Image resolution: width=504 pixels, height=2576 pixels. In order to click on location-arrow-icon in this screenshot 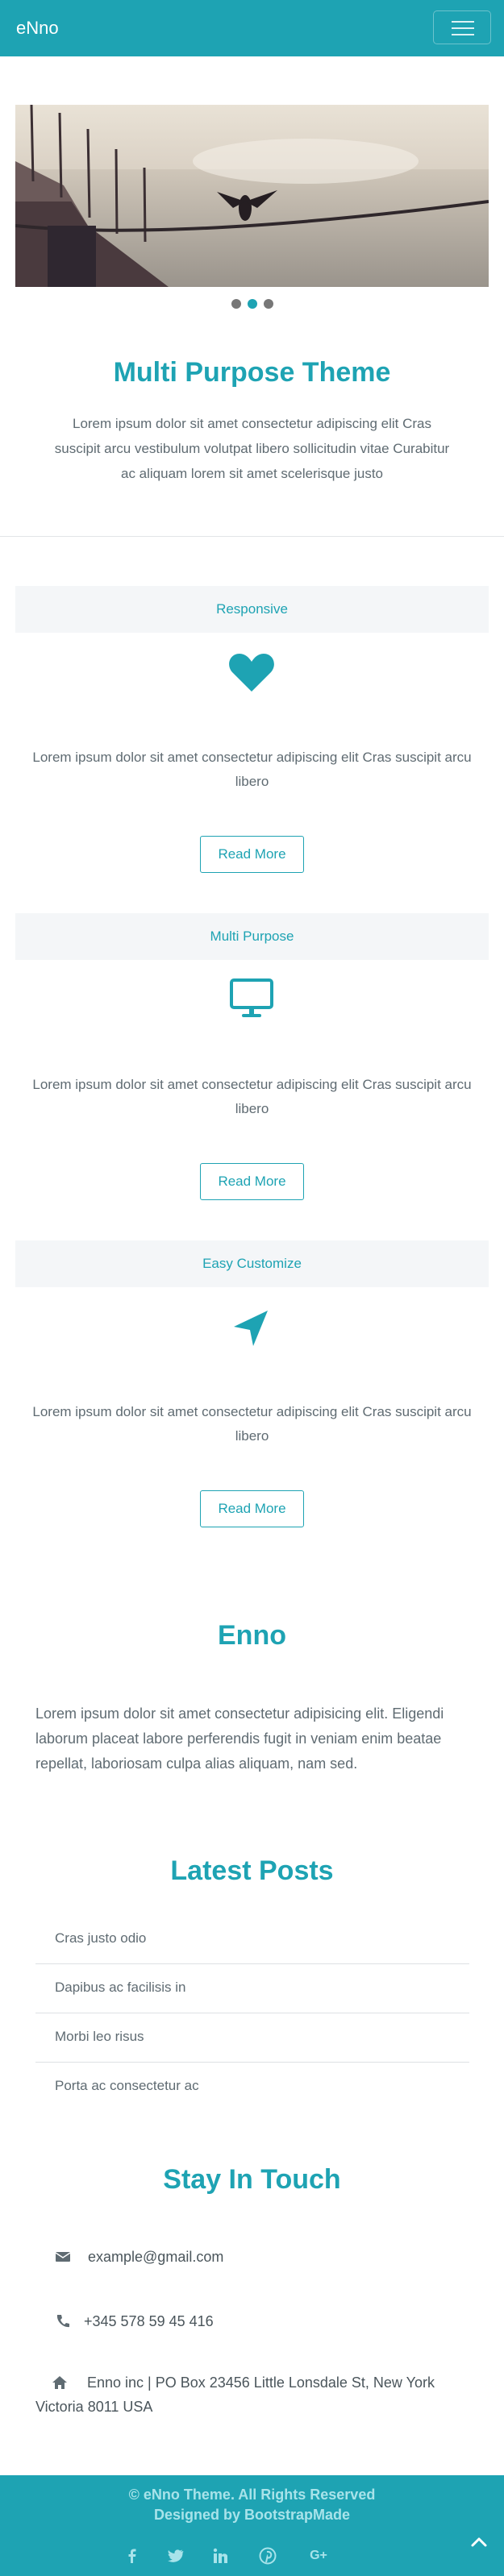, I will do `click(251, 1328)`.